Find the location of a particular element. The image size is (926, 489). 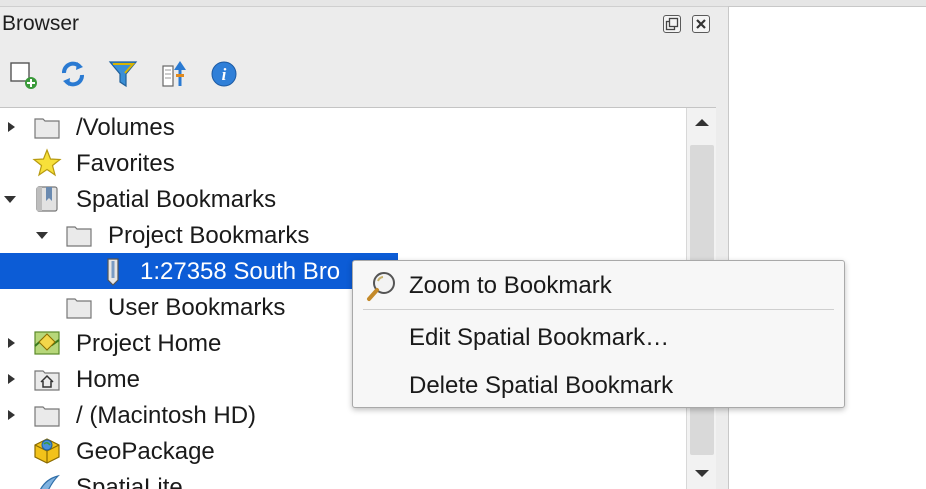

tree-item-label: User Bookmarks is located at coordinates (197, 307).